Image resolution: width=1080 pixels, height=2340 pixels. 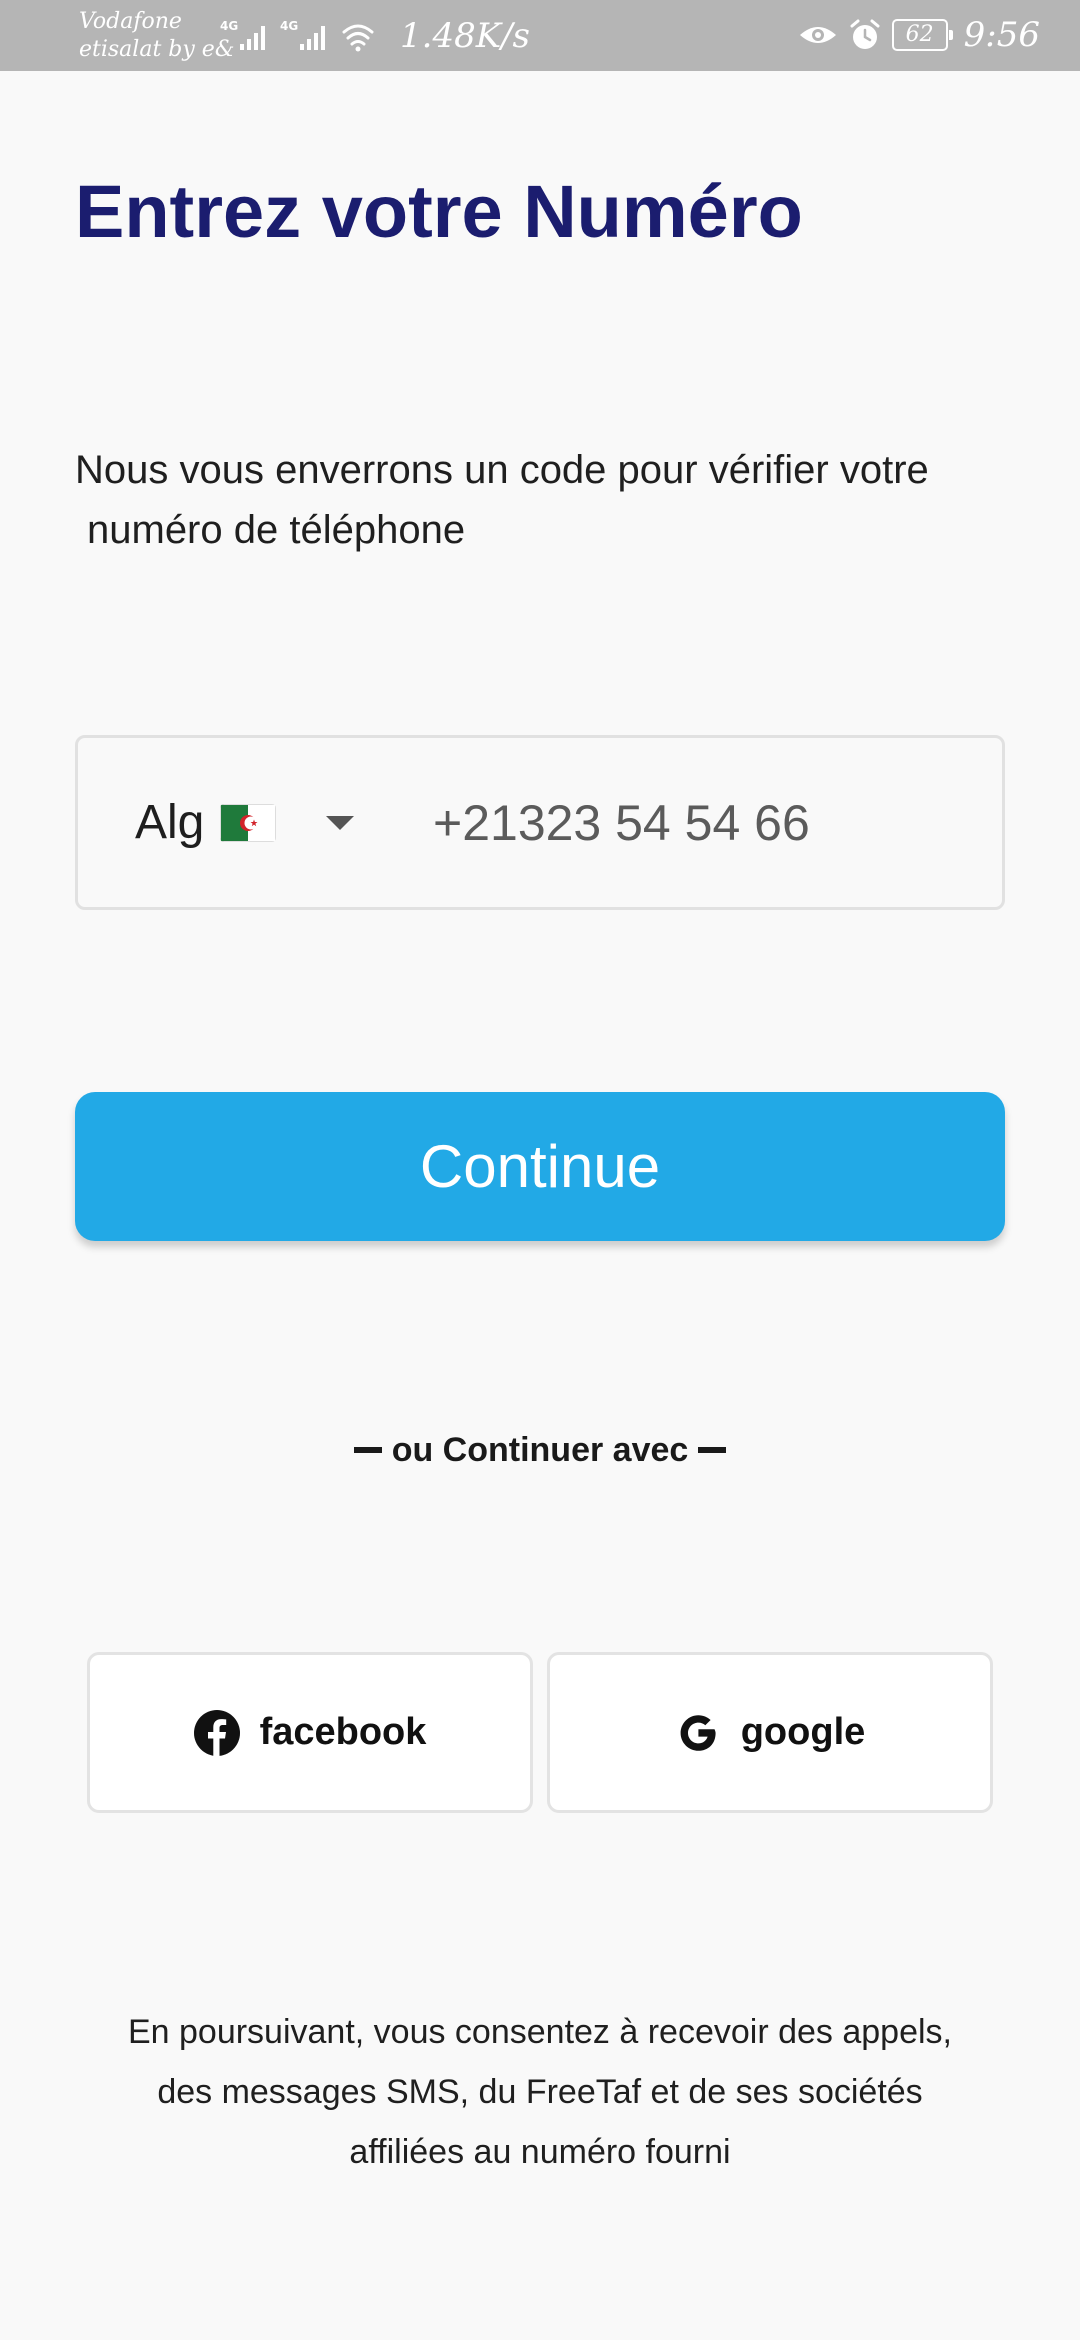 I want to click on phone-number-field: Alg, so click(x=540, y=822).